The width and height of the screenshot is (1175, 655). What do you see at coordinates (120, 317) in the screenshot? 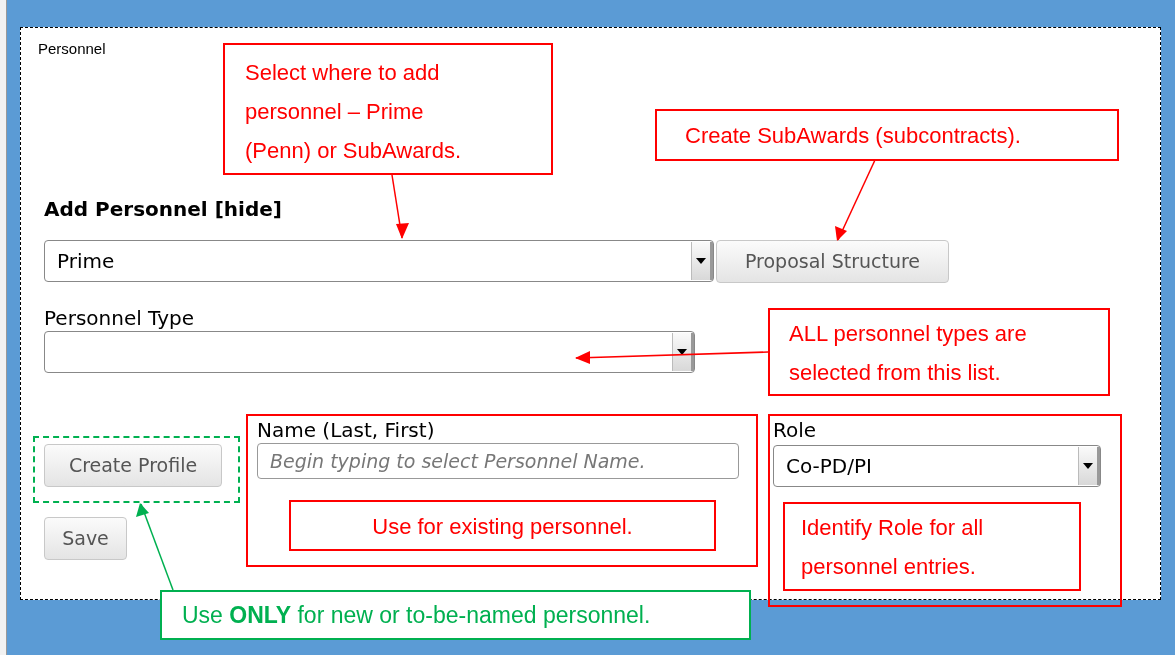
I see `field-label: Personnel Type` at bounding box center [120, 317].